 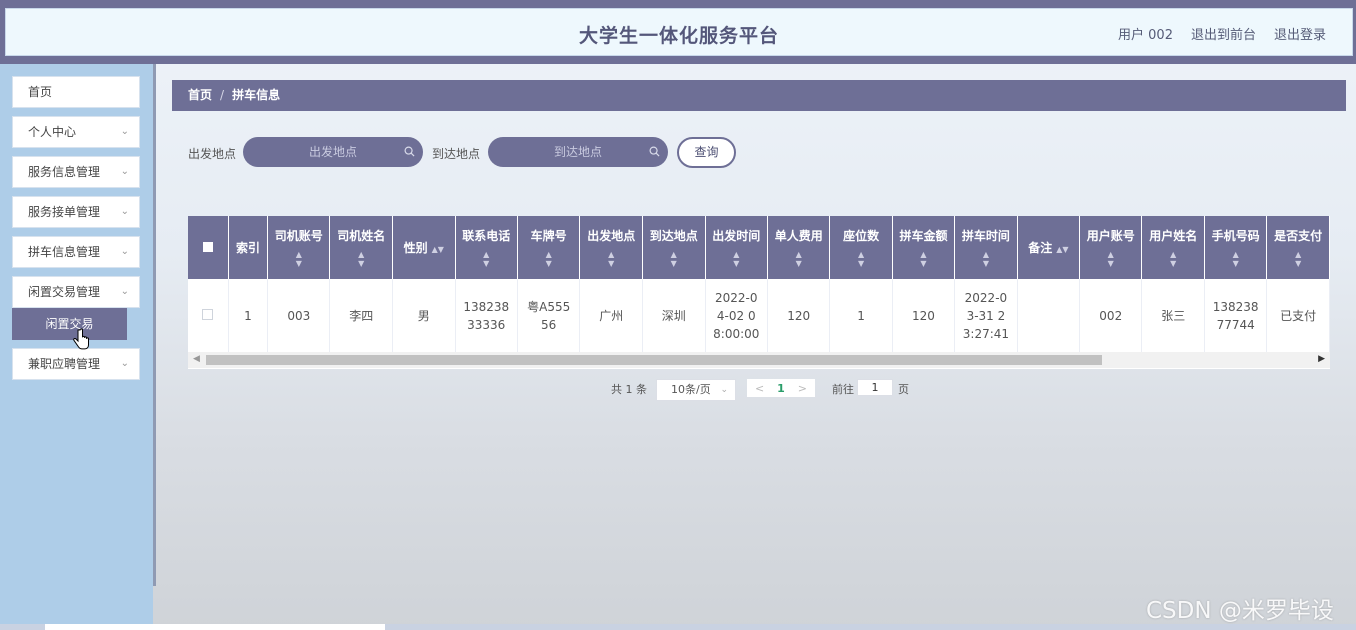 What do you see at coordinates (1173, 247) in the screenshot?
I see `column-header: 用户姓名 ▲ ▼` at bounding box center [1173, 247].